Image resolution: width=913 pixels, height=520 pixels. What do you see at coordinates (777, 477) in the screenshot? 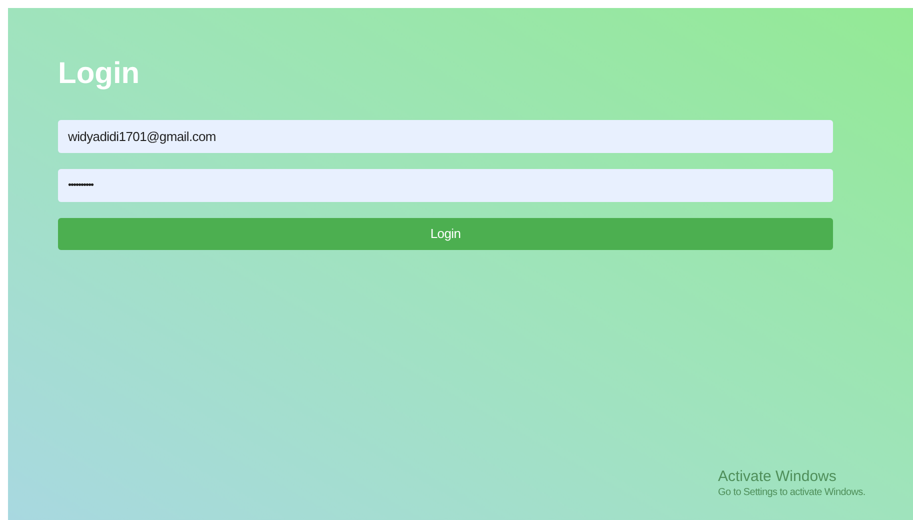
I see `activation-title: Activate Windows` at bounding box center [777, 477].